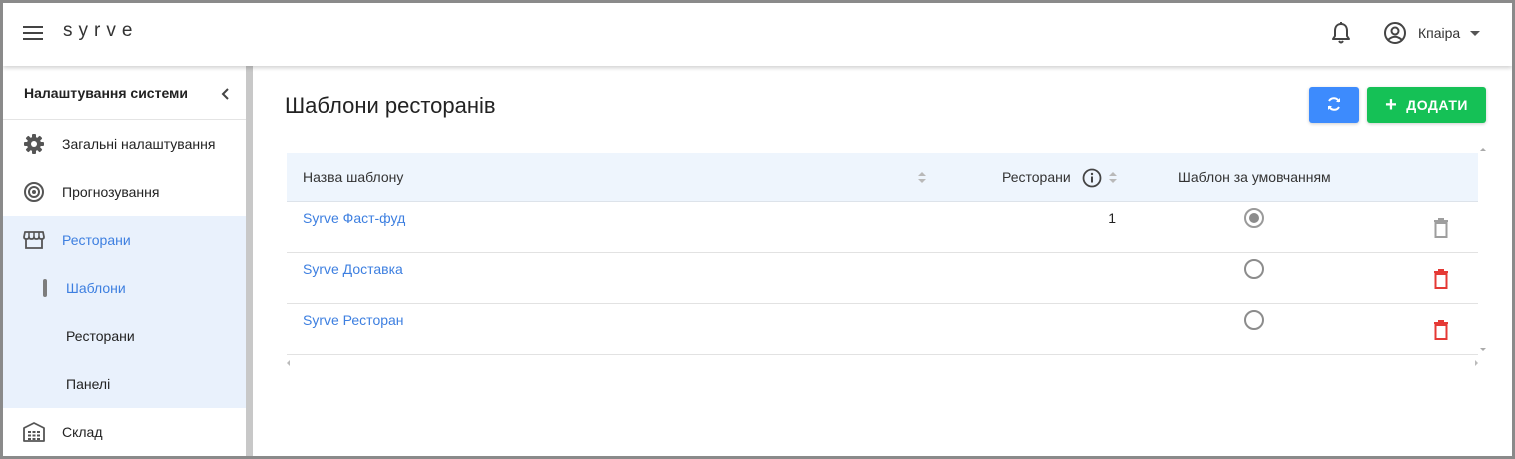  What do you see at coordinates (1483, 149) in the screenshot?
I see `scroll-up-arrow` at bounding box center [1483, 149].